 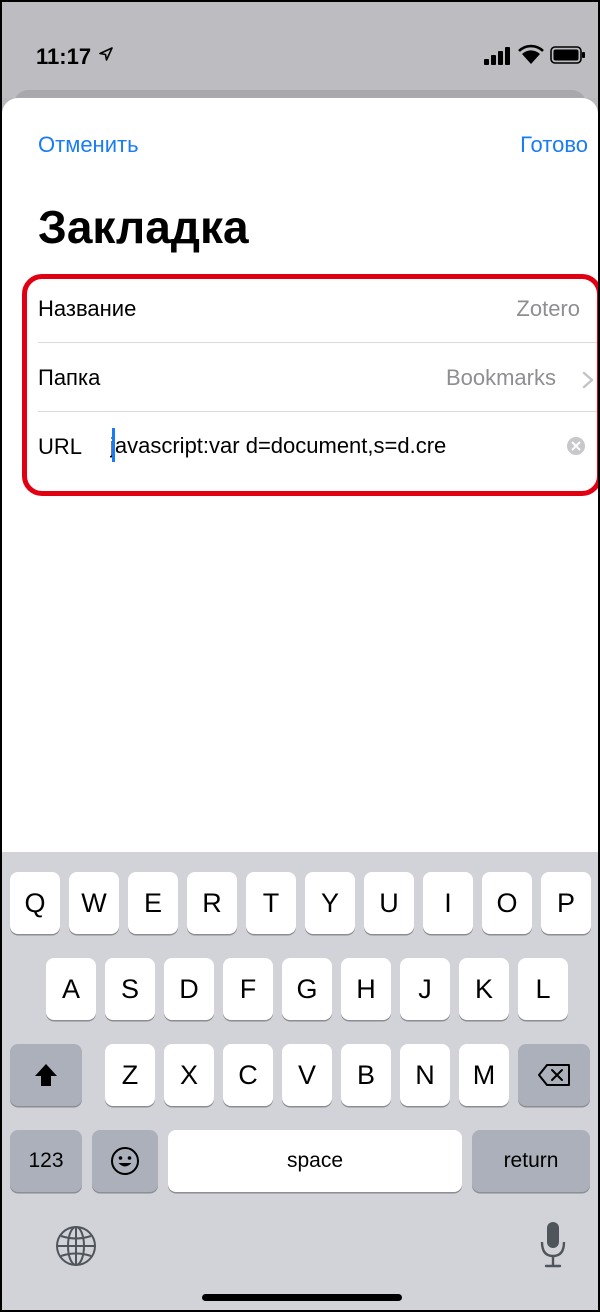 What do you see at coordinates (588, 380) in the screenshot?
I see `chevron-right-icon` at bounding box center [588, 380].